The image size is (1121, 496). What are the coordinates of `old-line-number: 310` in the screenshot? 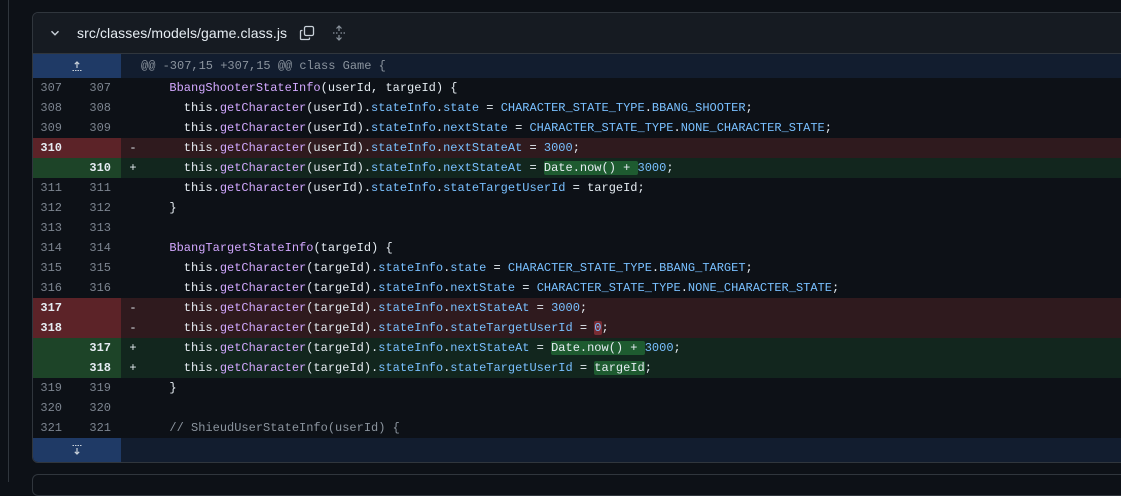 It's located at (55, 148).